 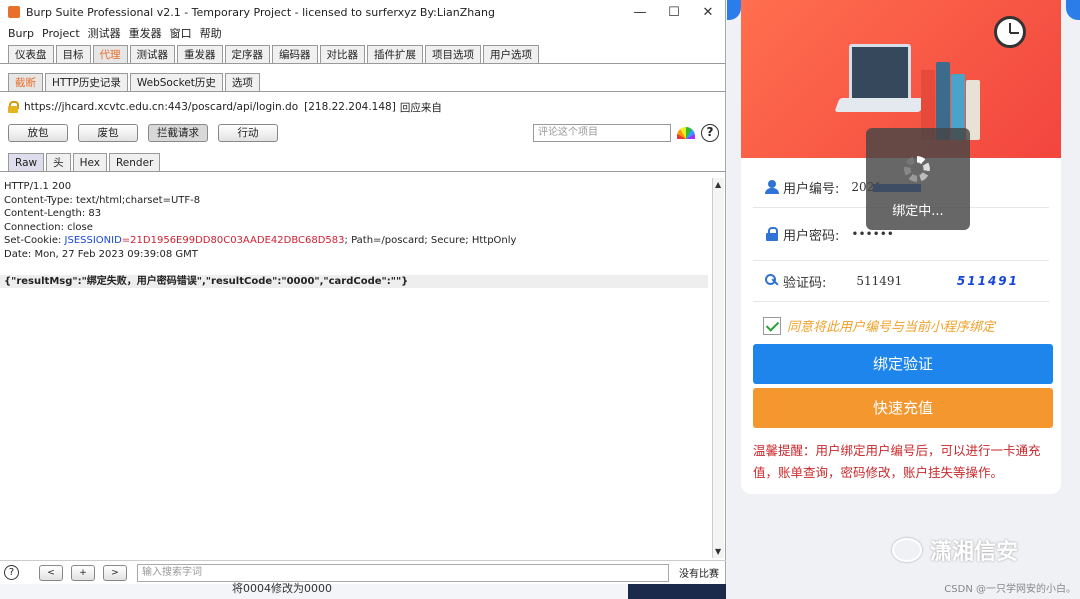 I want to click on tab-hex: Hex, so click(x=89, y=162).